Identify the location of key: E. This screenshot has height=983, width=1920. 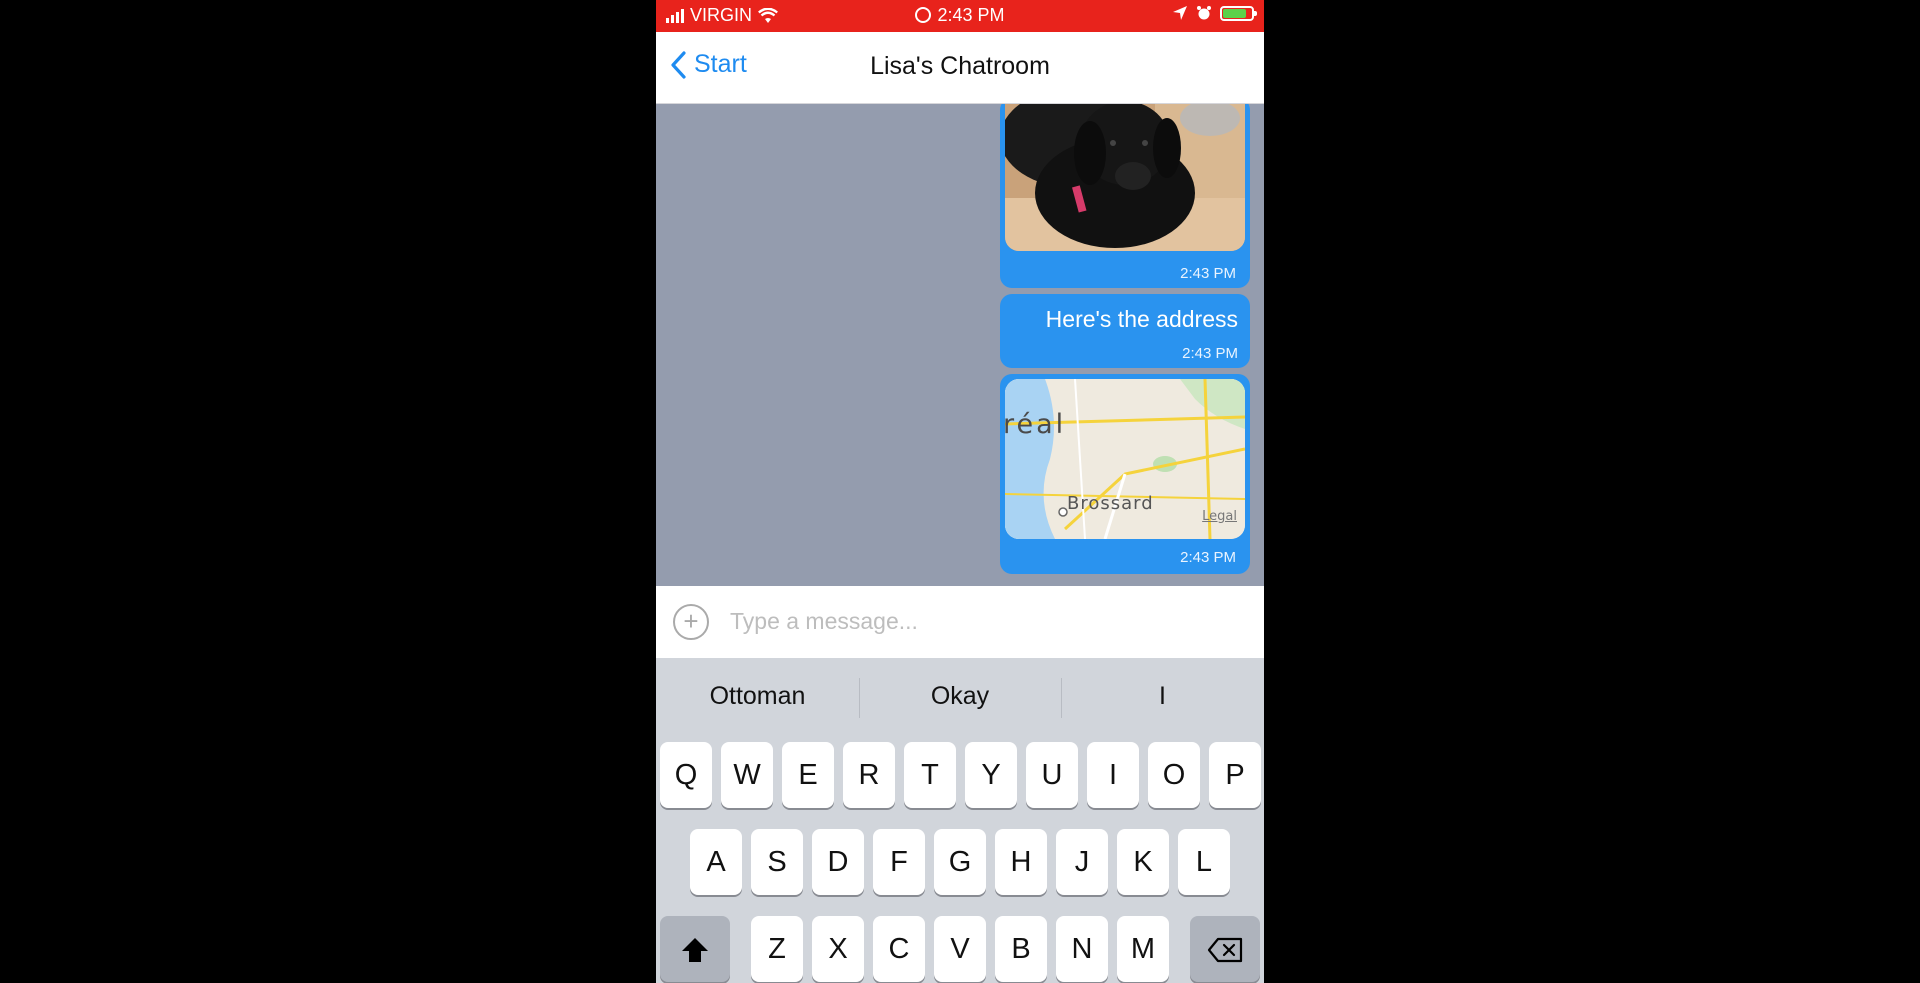
(808, 775).